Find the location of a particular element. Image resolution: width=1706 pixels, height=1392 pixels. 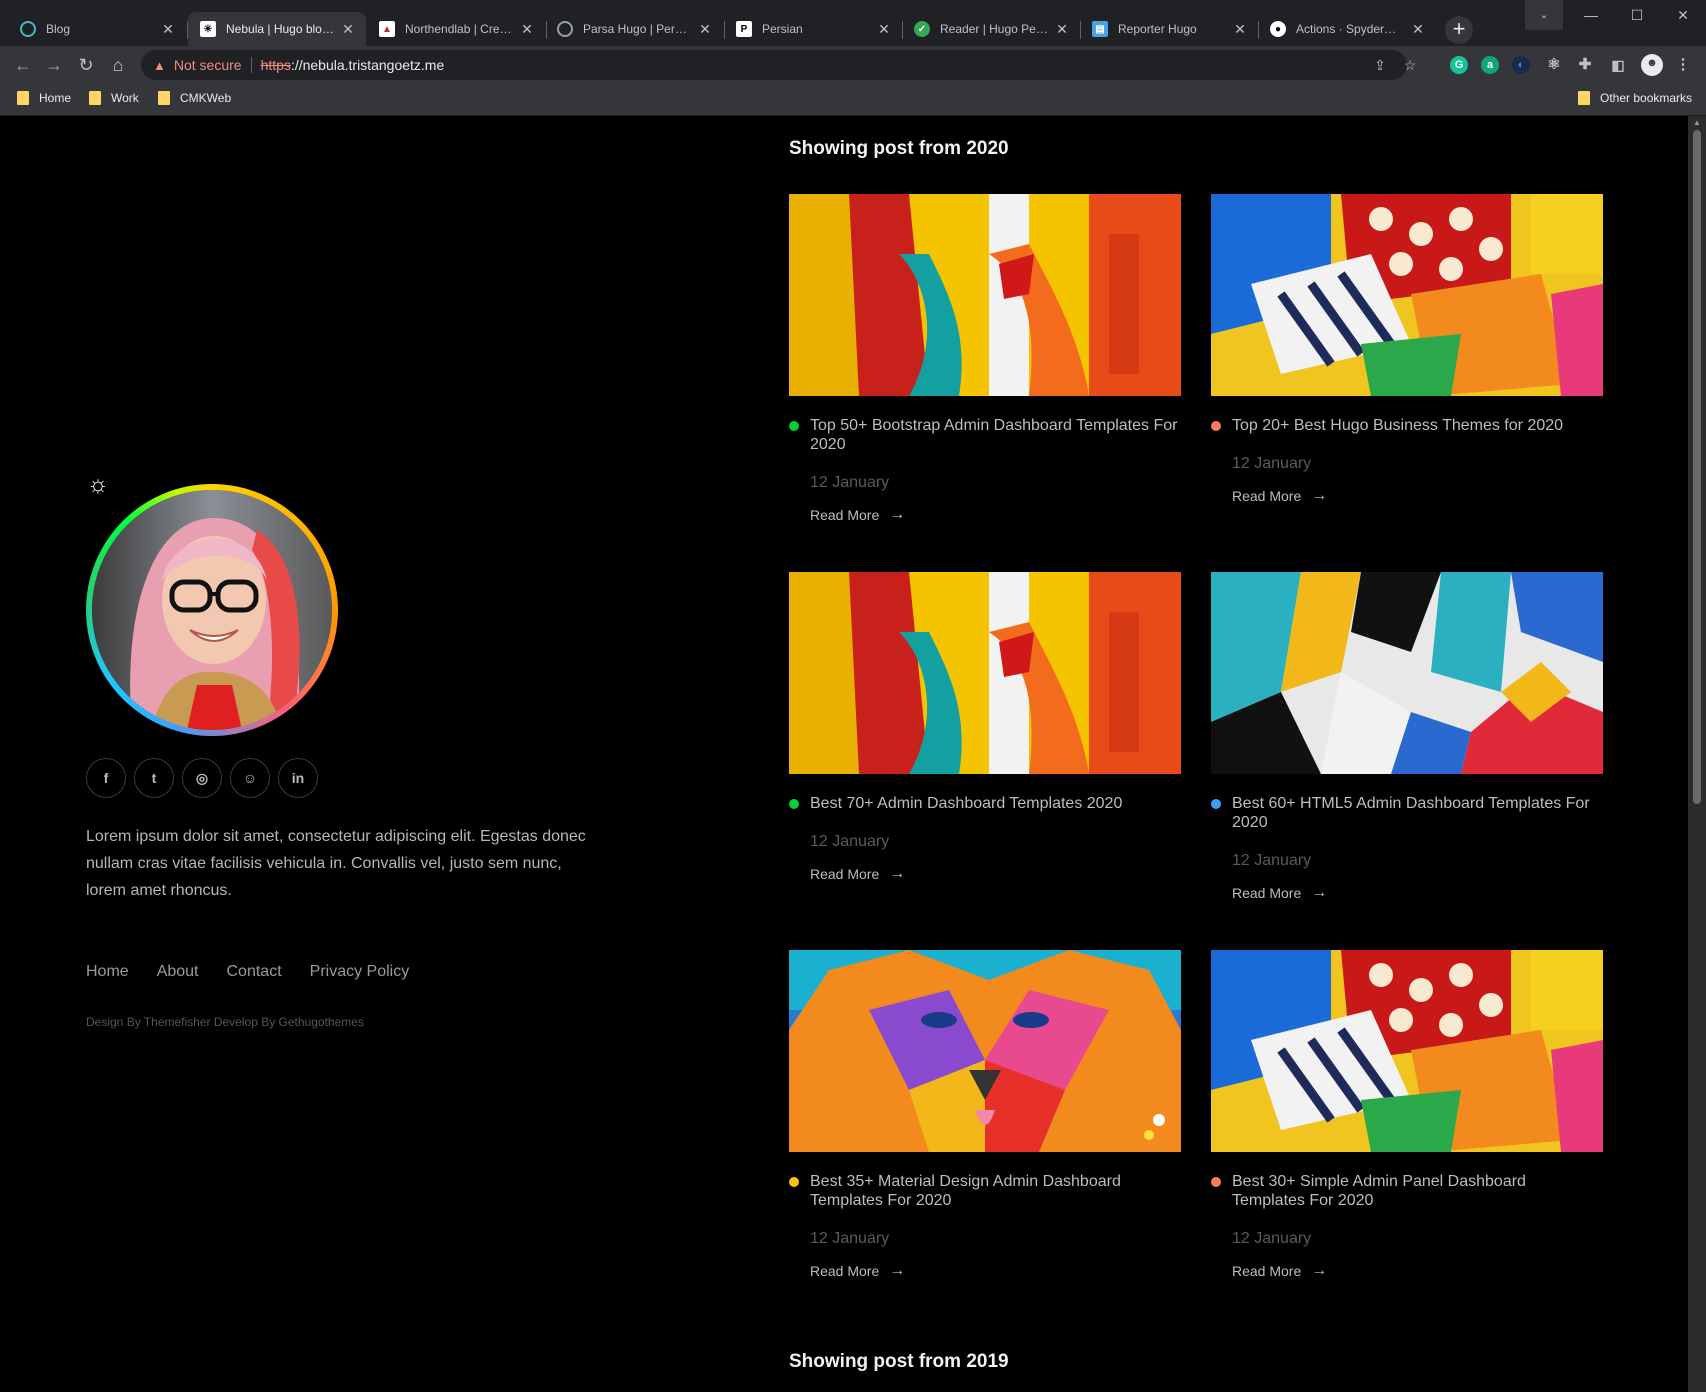

bookmarks-bar: Home Work CMKWeb Other bookmarks is located at coordinates (853, 100).